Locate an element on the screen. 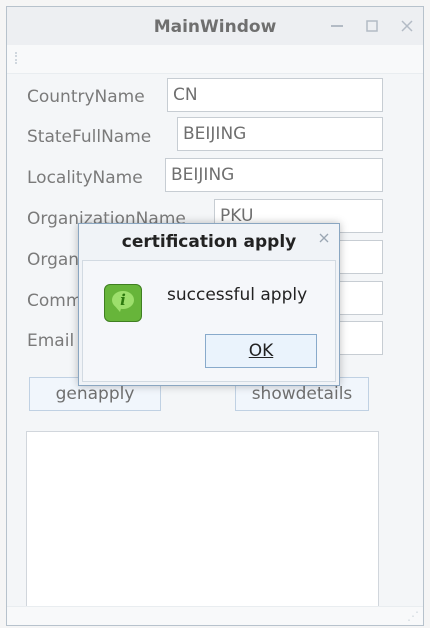  ok-button-label: OK is located at coordinates (261, 351).